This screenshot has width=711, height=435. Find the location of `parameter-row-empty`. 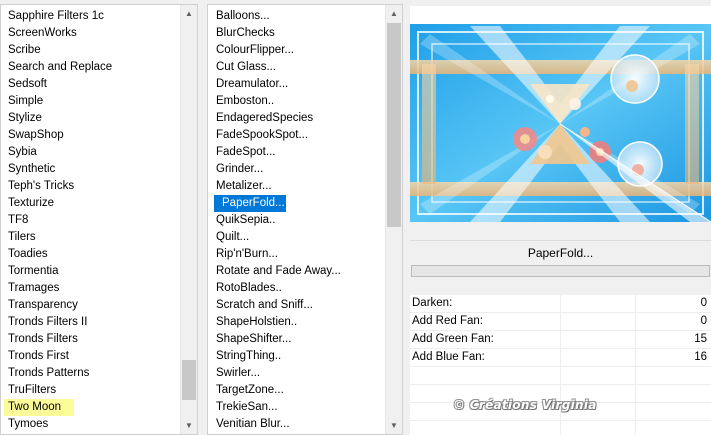

parameter-row-empty is located at coordinates (560, 376).